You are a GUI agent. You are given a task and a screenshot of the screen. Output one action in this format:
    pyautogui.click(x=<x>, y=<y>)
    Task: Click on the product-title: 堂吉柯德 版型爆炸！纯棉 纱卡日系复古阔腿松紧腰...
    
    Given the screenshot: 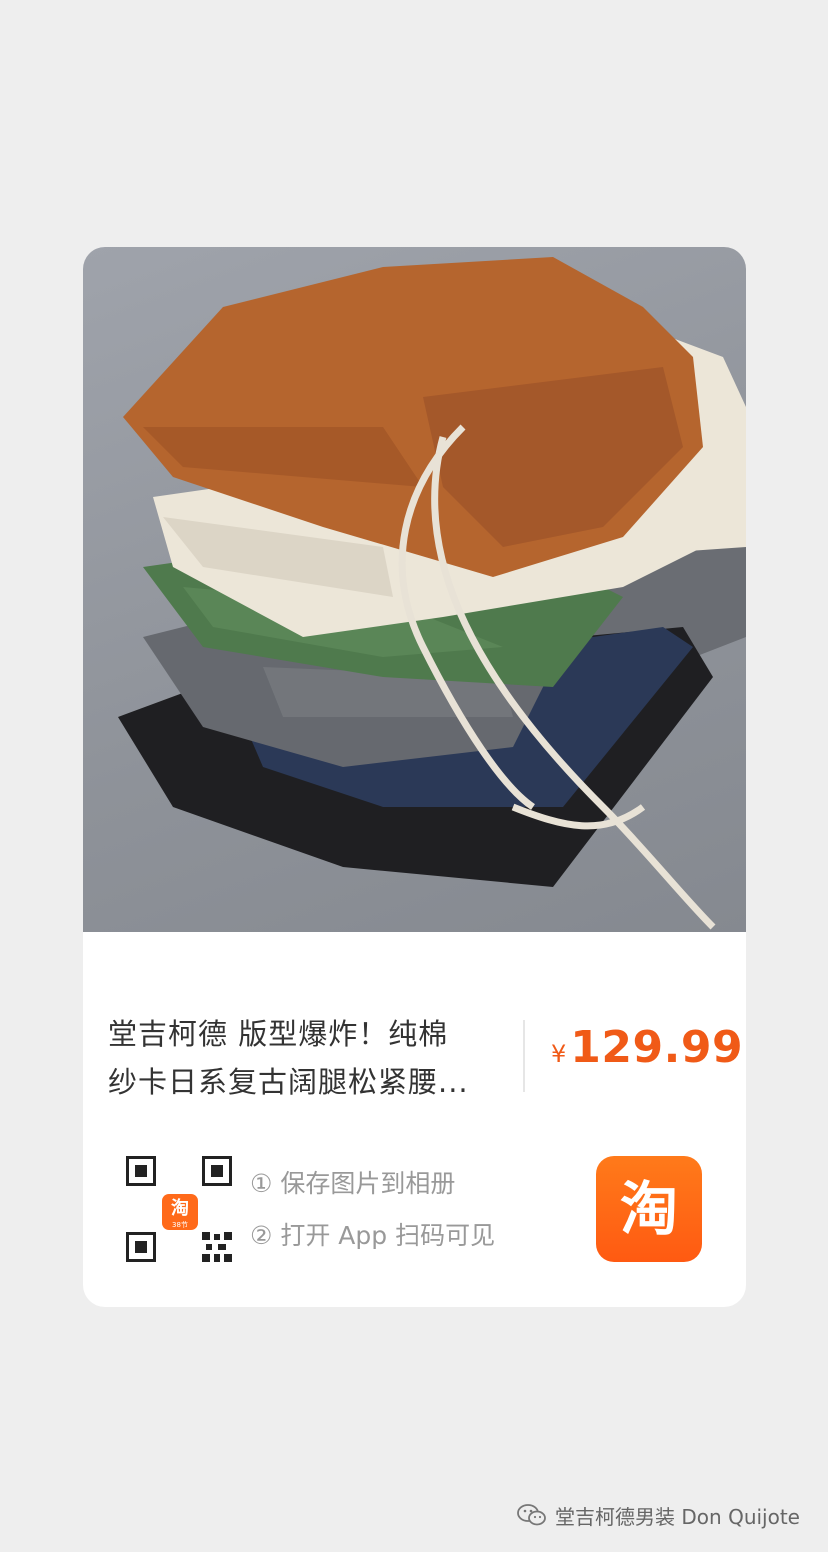 What is the action you would take?
    pyautogui.click(x=310, y=1058)
    